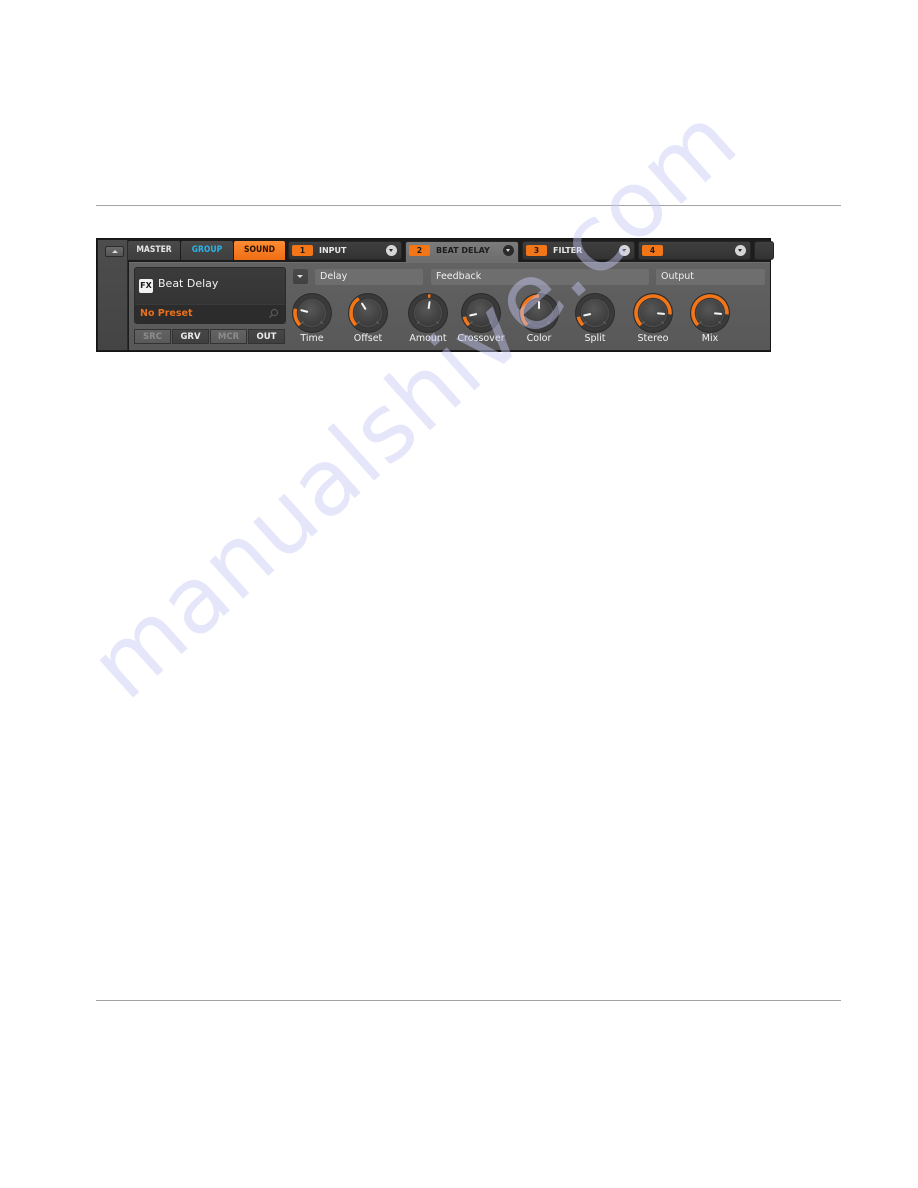 The image size is (918, 1188). I want to click on collapse-button, so click(114, 251).